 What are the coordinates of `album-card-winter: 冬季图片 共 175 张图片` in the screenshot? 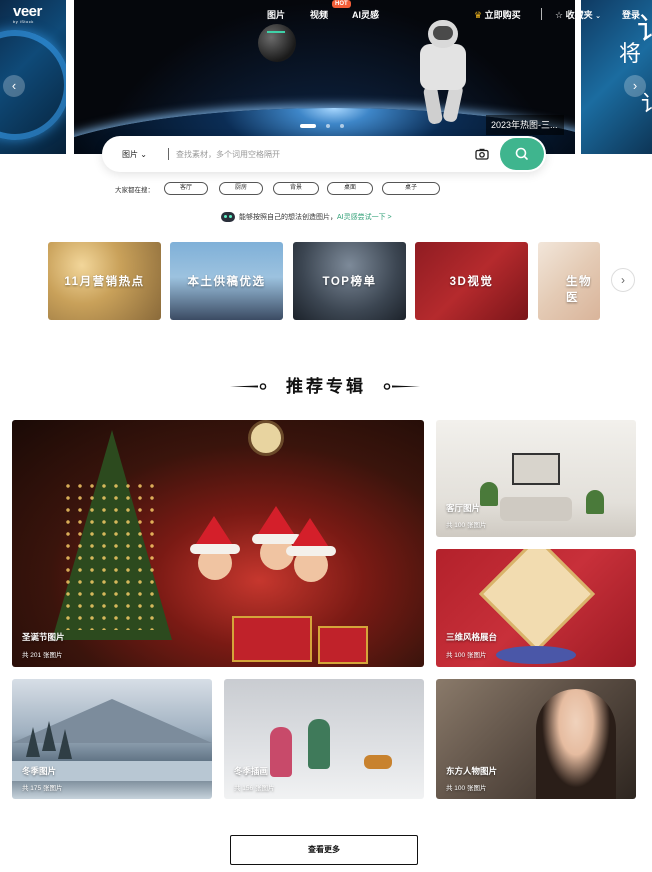 It's located at (112, 739).